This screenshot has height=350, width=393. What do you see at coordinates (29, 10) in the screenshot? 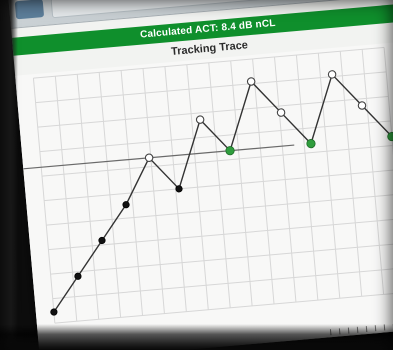
I see `toolbar-tab` at bounding box center [29, 10].